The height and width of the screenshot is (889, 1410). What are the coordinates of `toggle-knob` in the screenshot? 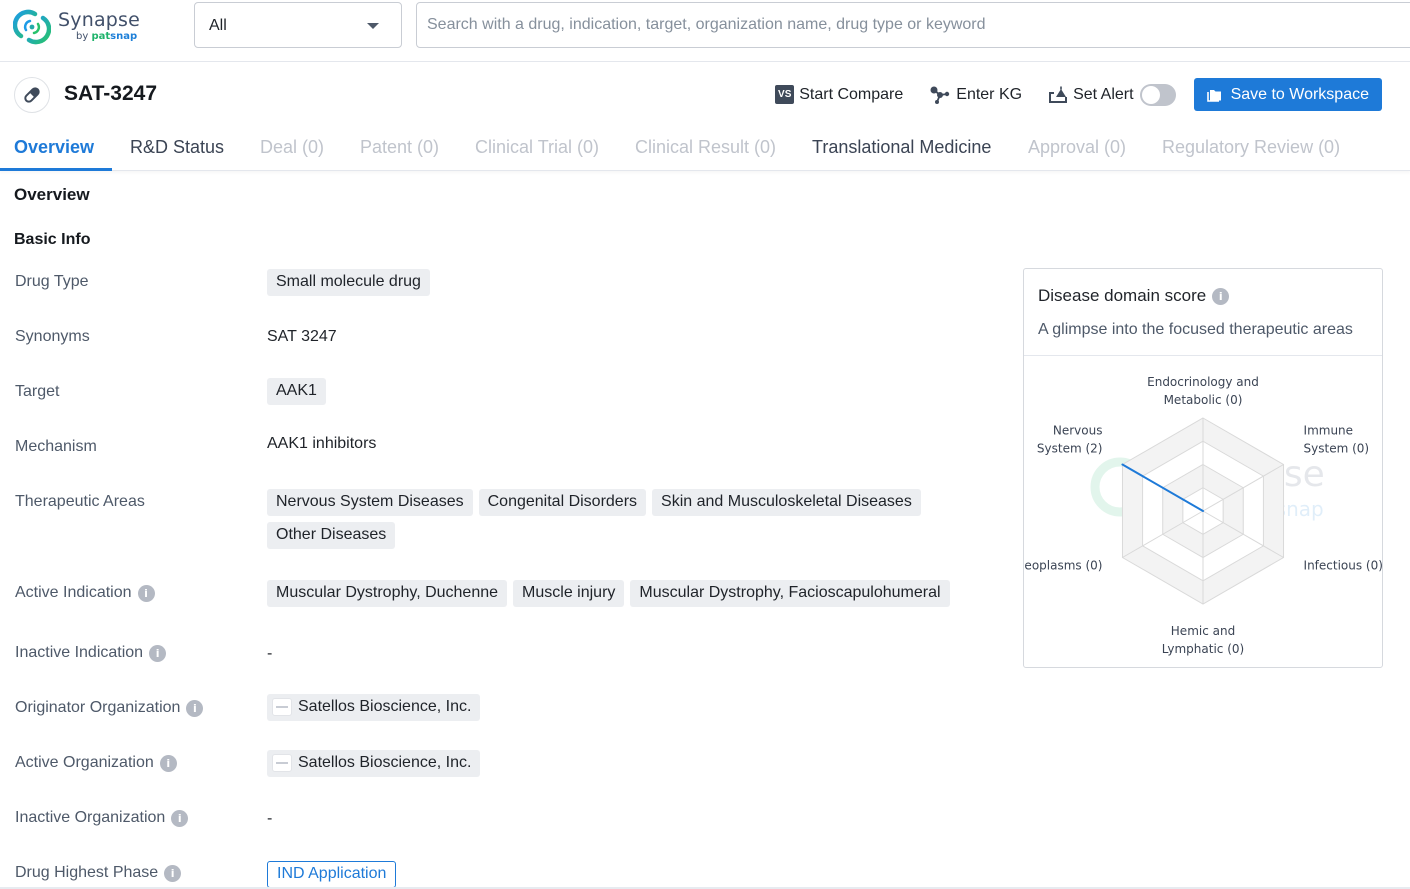 It's located at (1150, 94).